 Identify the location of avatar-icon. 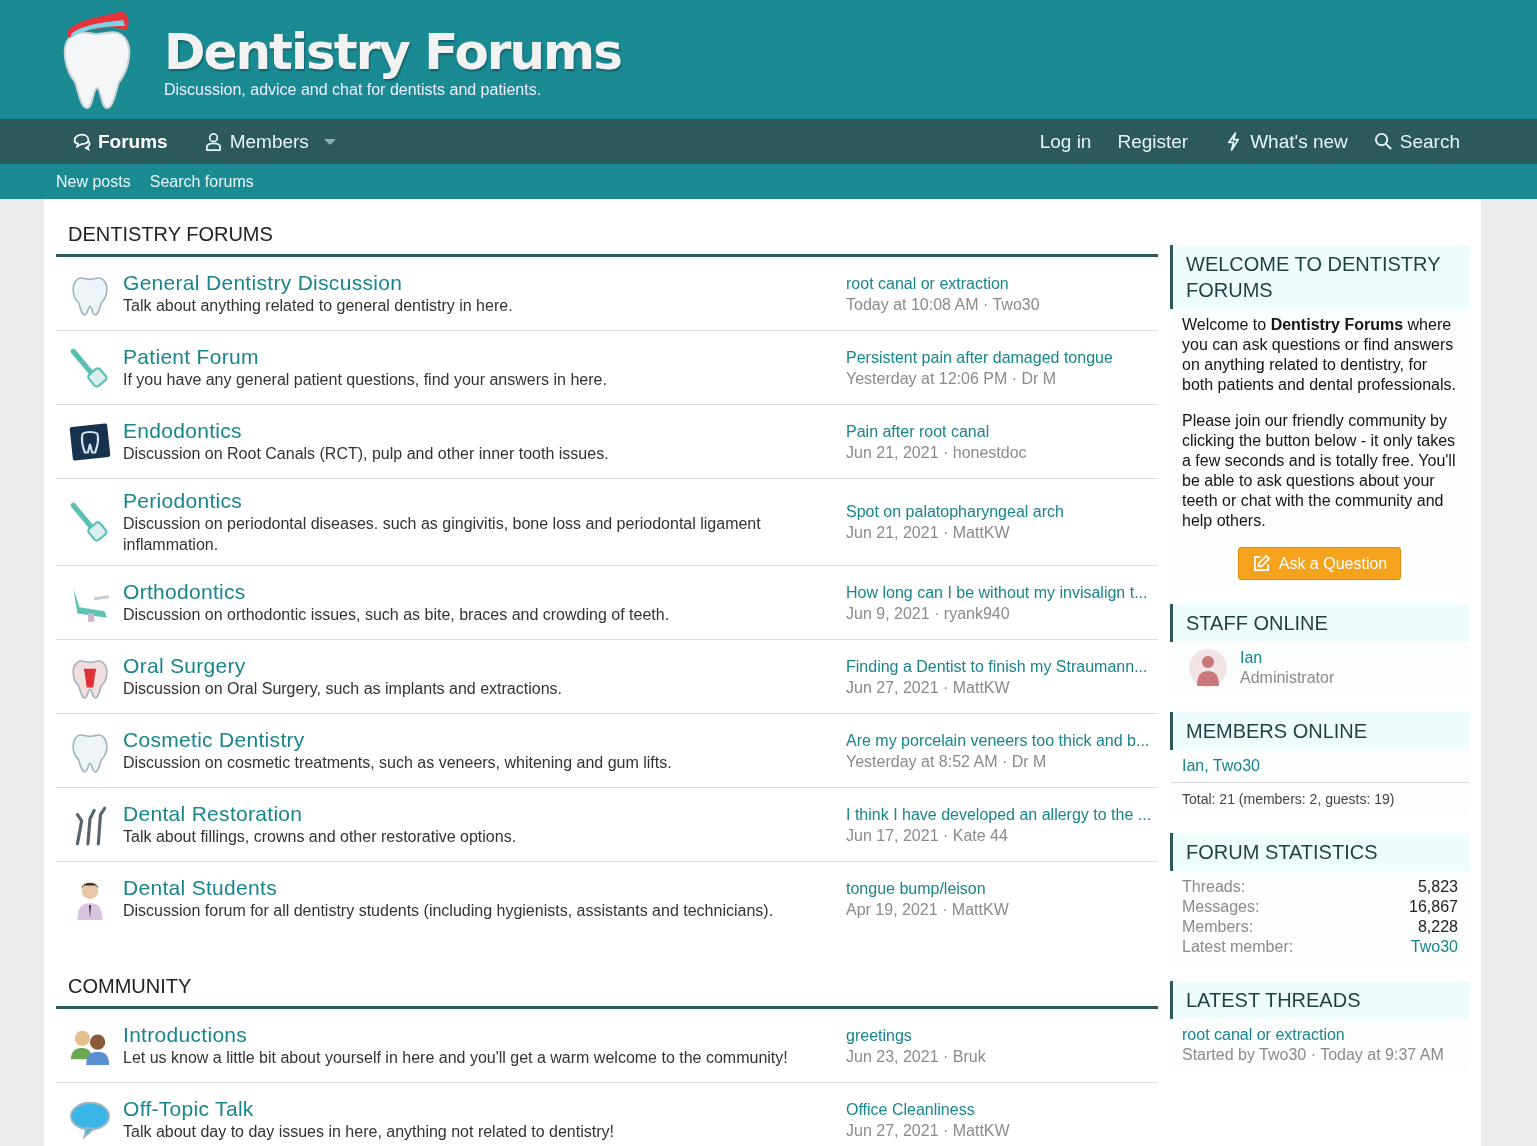
(1208, 668).